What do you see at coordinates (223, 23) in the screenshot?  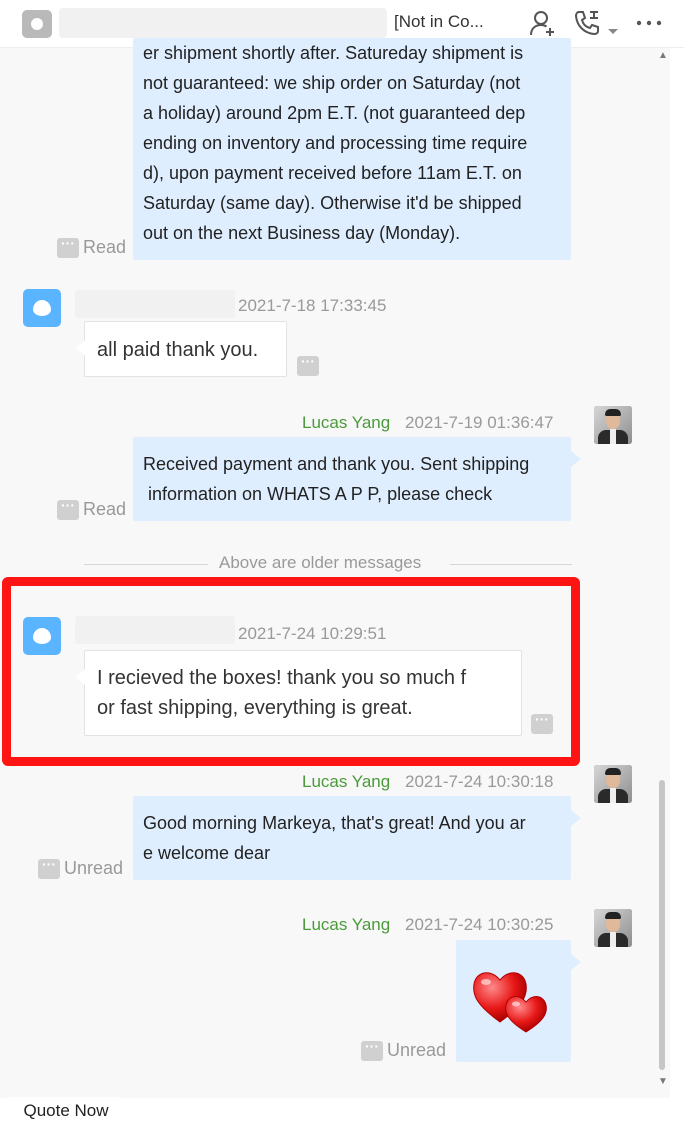 I see `contact-name-redacted` at bounding box center [223, 23].